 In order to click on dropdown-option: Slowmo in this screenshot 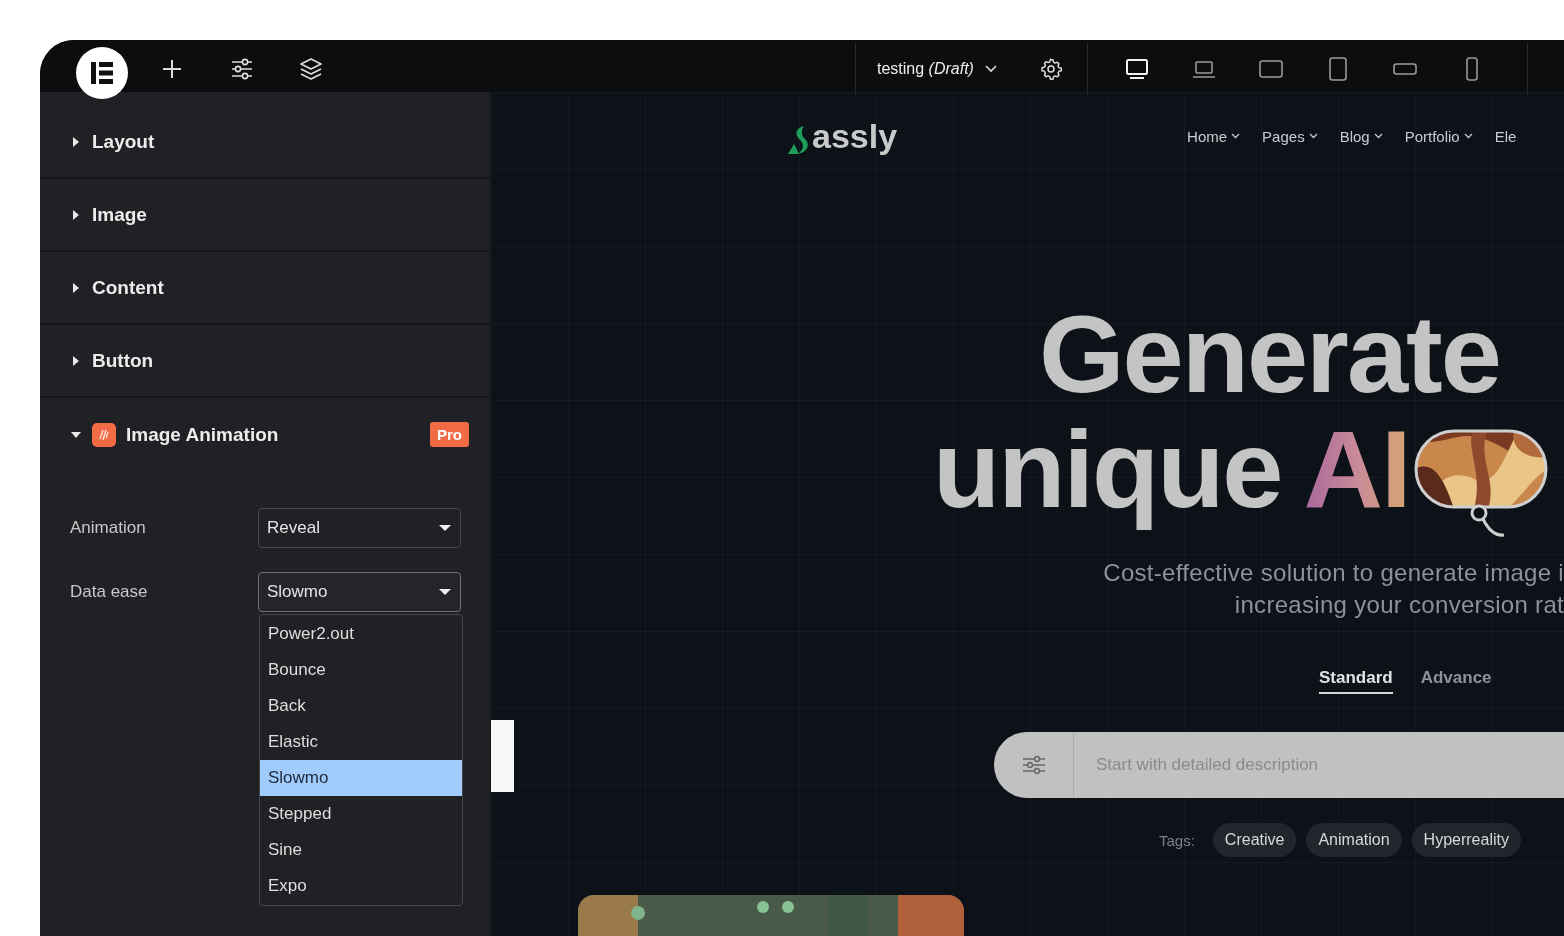, I will do `click(361, 778)`.